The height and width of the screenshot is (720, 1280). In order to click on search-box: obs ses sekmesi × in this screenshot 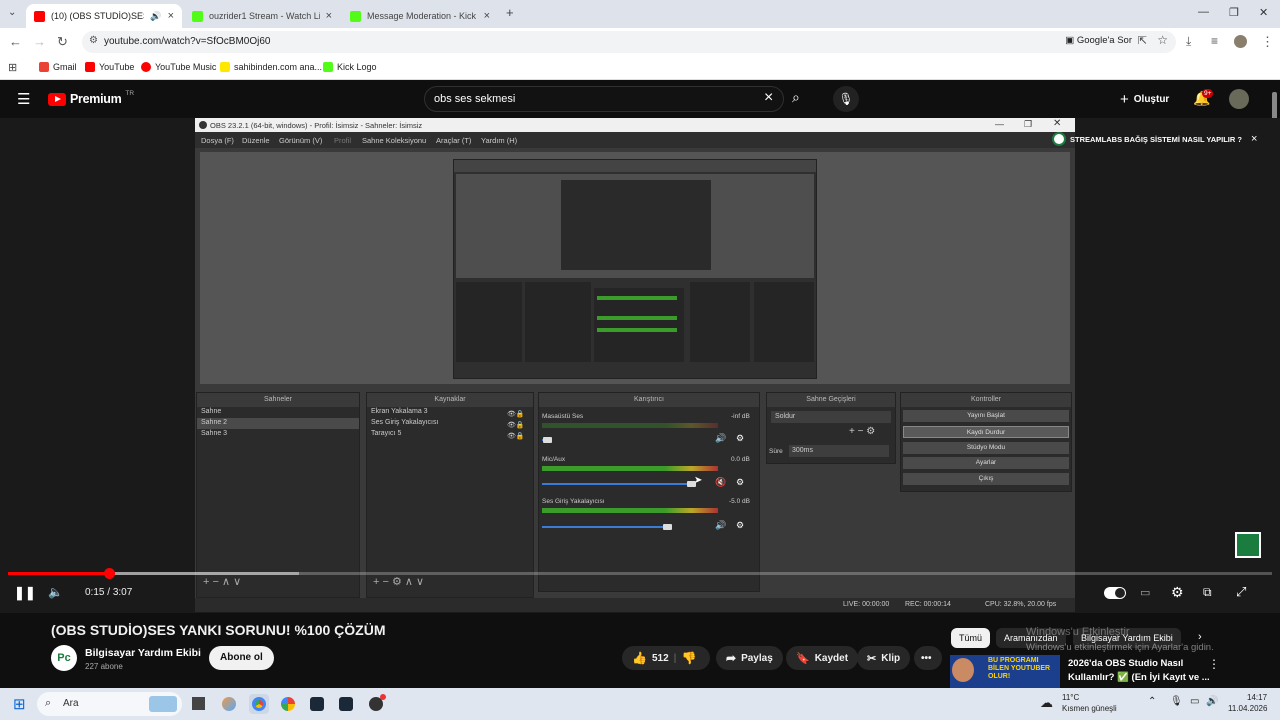, I will do `click(604, 99)`.